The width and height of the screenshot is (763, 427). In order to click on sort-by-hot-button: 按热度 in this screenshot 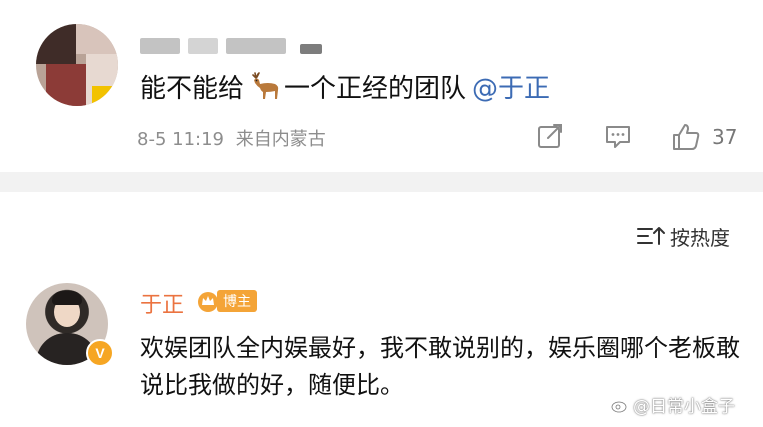, I will do `click(683, 236)`.